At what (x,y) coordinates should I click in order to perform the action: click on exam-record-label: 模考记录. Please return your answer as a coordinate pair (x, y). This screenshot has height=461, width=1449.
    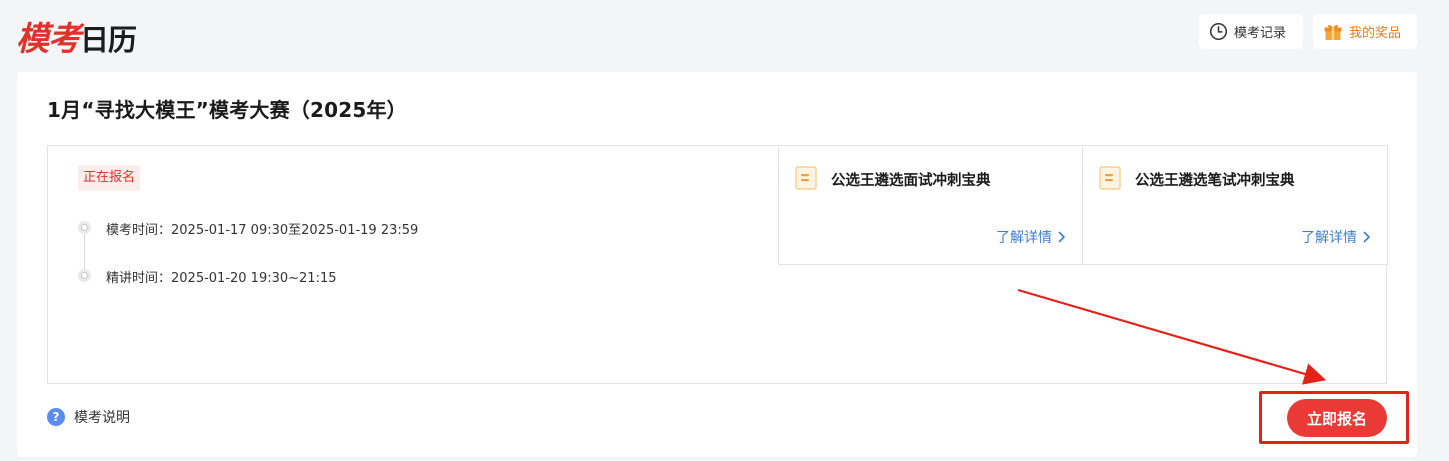
    Looking at the image, I should click on (1260, 33).